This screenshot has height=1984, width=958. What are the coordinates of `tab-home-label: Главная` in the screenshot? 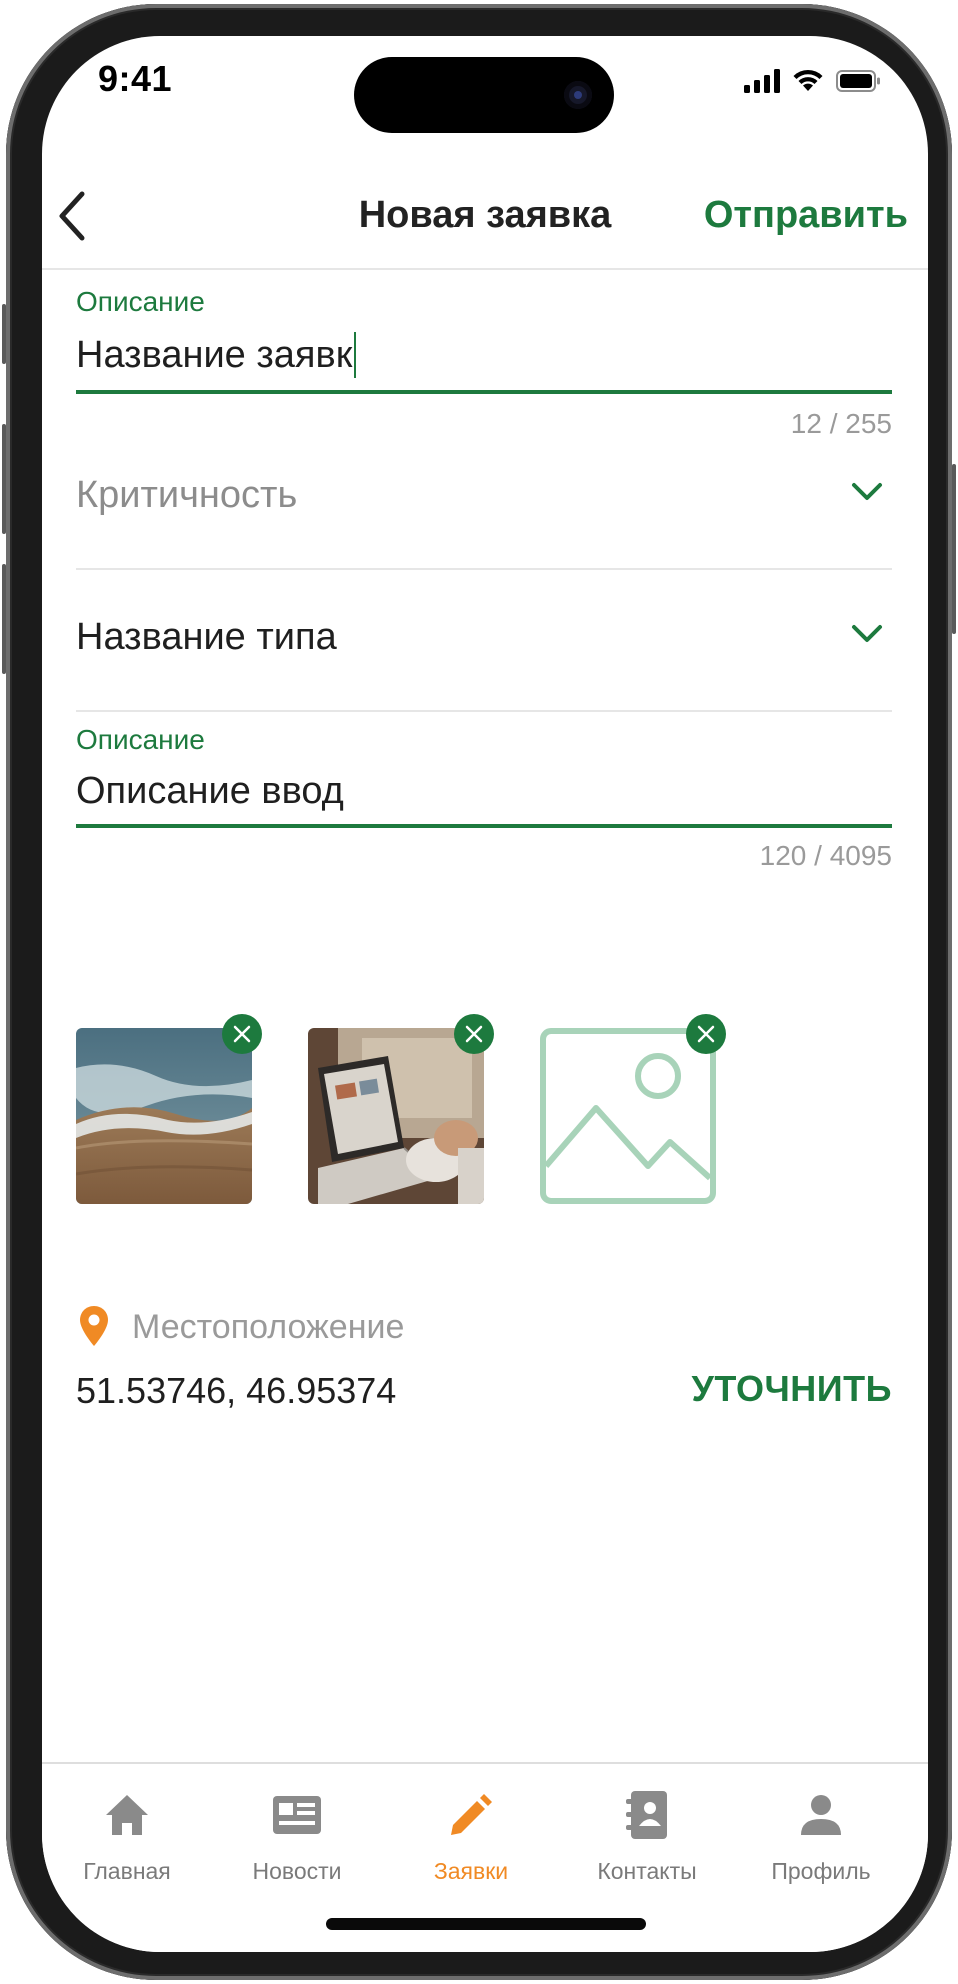 It's located at (127, 1871).